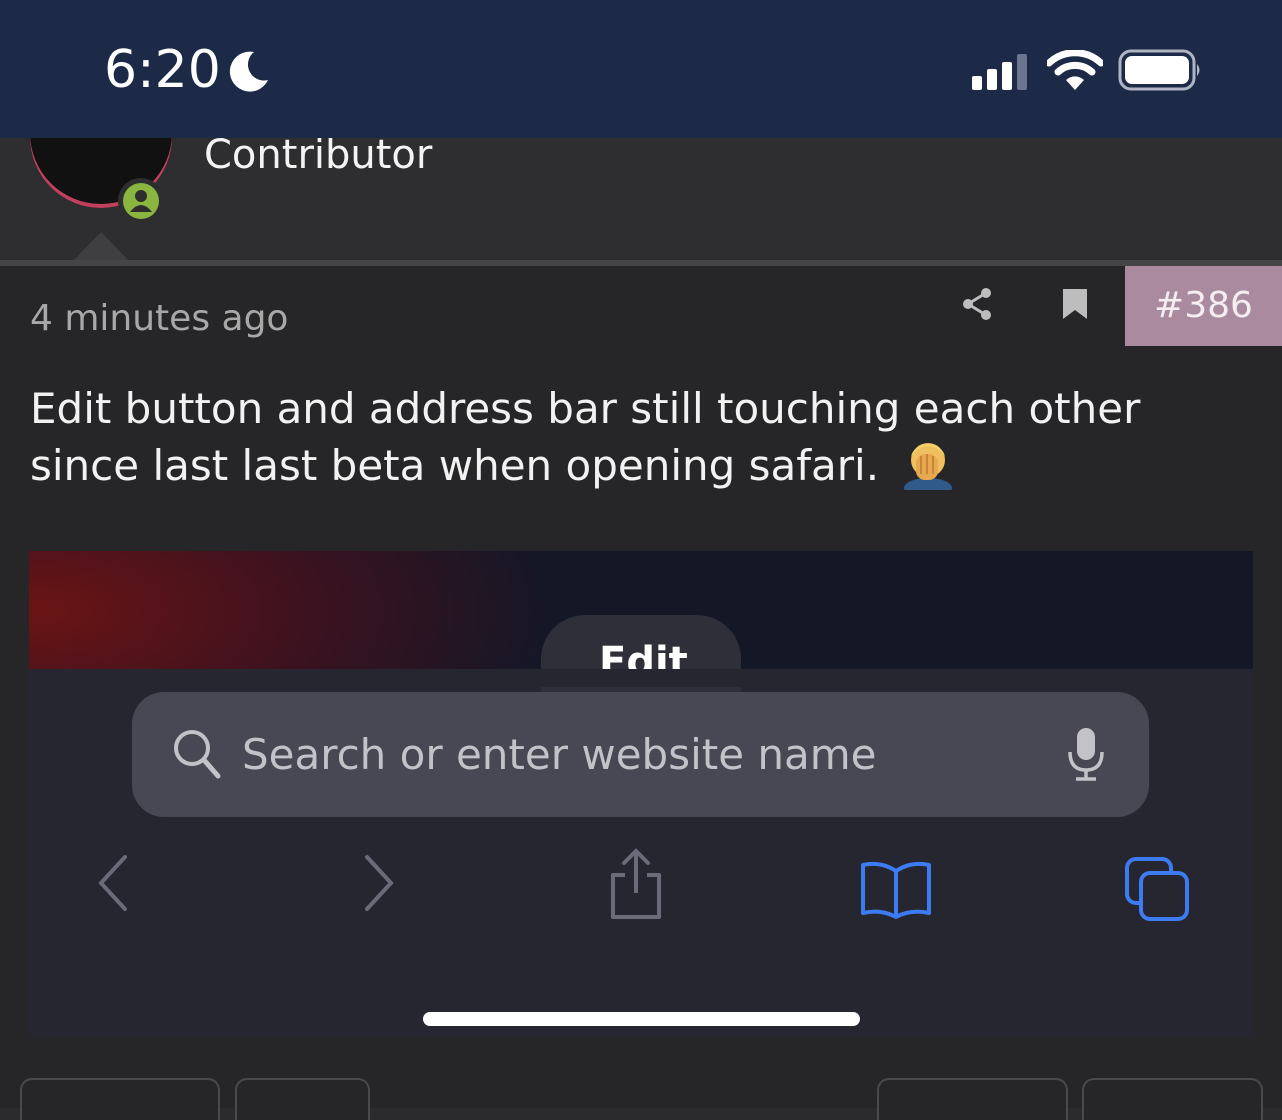 This screenshot has height=1120, width=1282. I want to click on edit-button: Edit, so click(643, 654).